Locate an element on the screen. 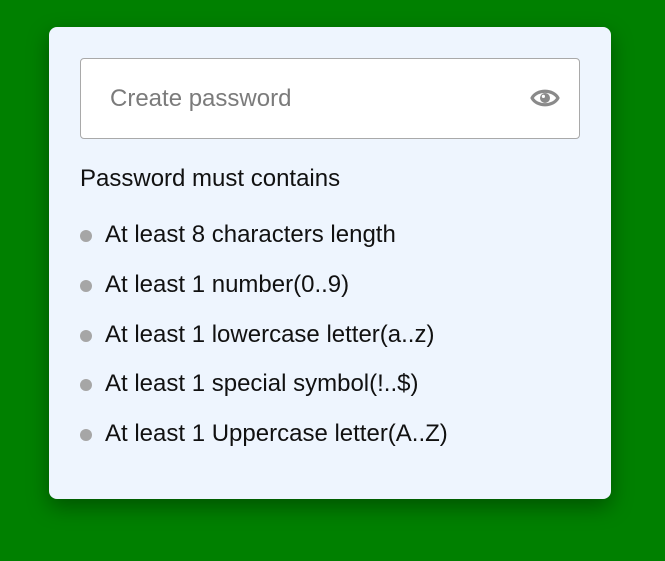  requirement-number: At least 1 number(0..9) is located at coordinates (264, 293).